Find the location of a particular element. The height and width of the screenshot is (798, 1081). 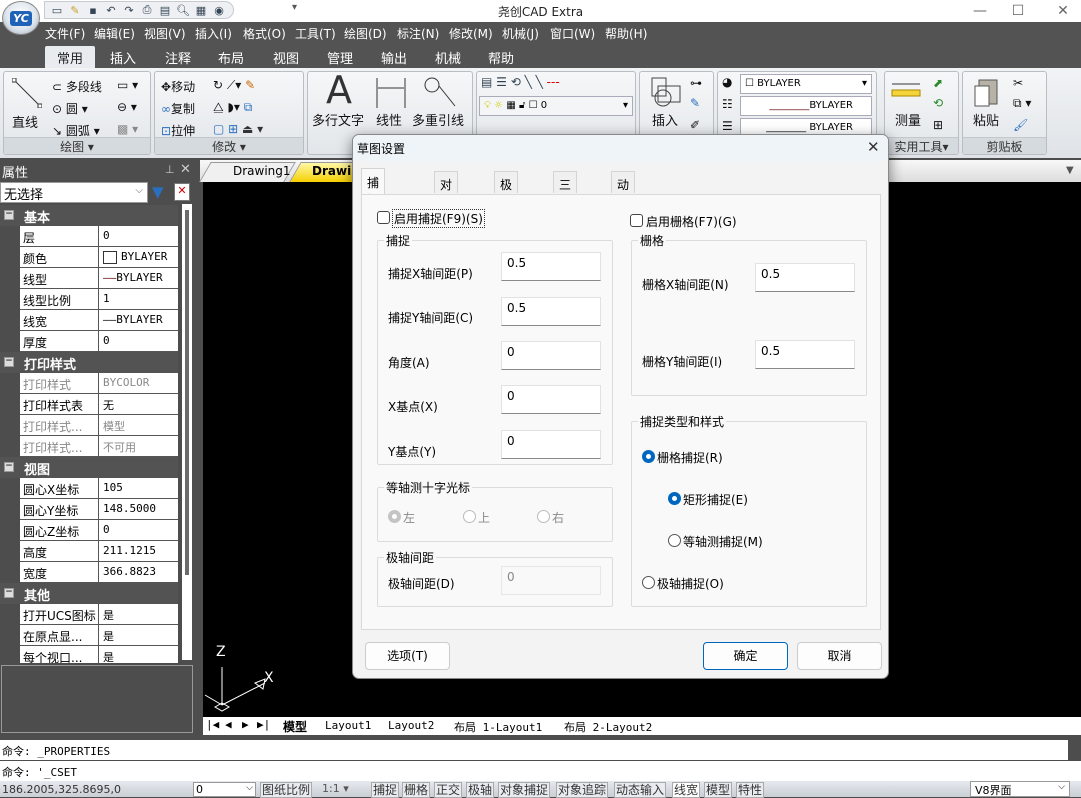

match-properties-icon: 🖌︎ is located at coordinates (1020, 125).